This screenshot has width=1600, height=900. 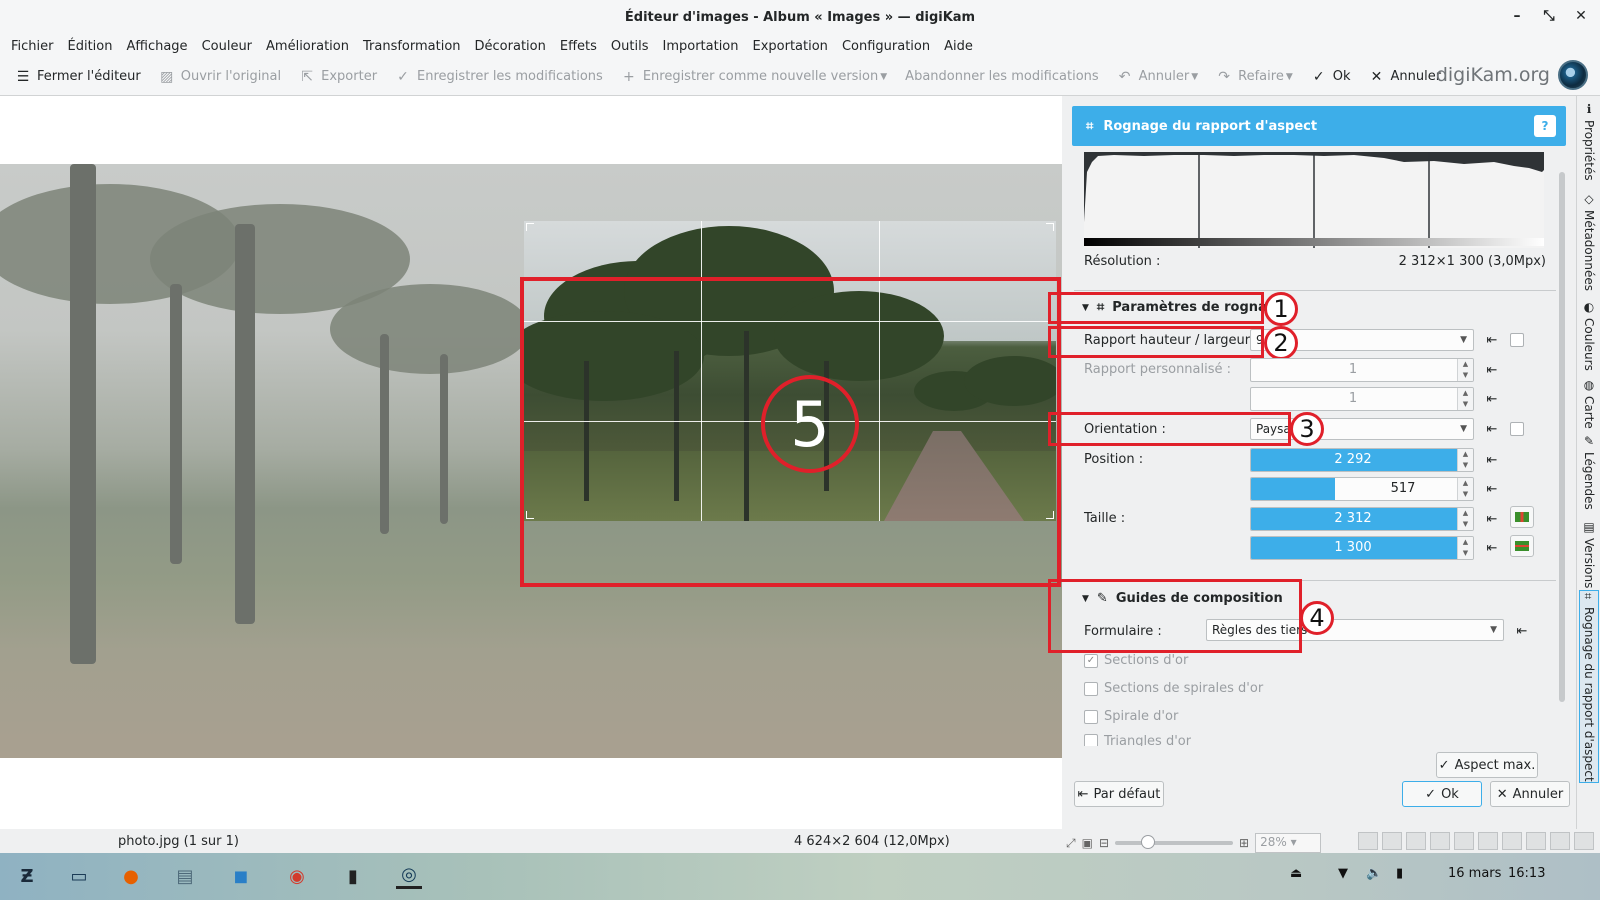 What do you see at coordinates (1584, 841) in the screenshot?
I see `color-managed-icon` at bounding box center [1584, 841].